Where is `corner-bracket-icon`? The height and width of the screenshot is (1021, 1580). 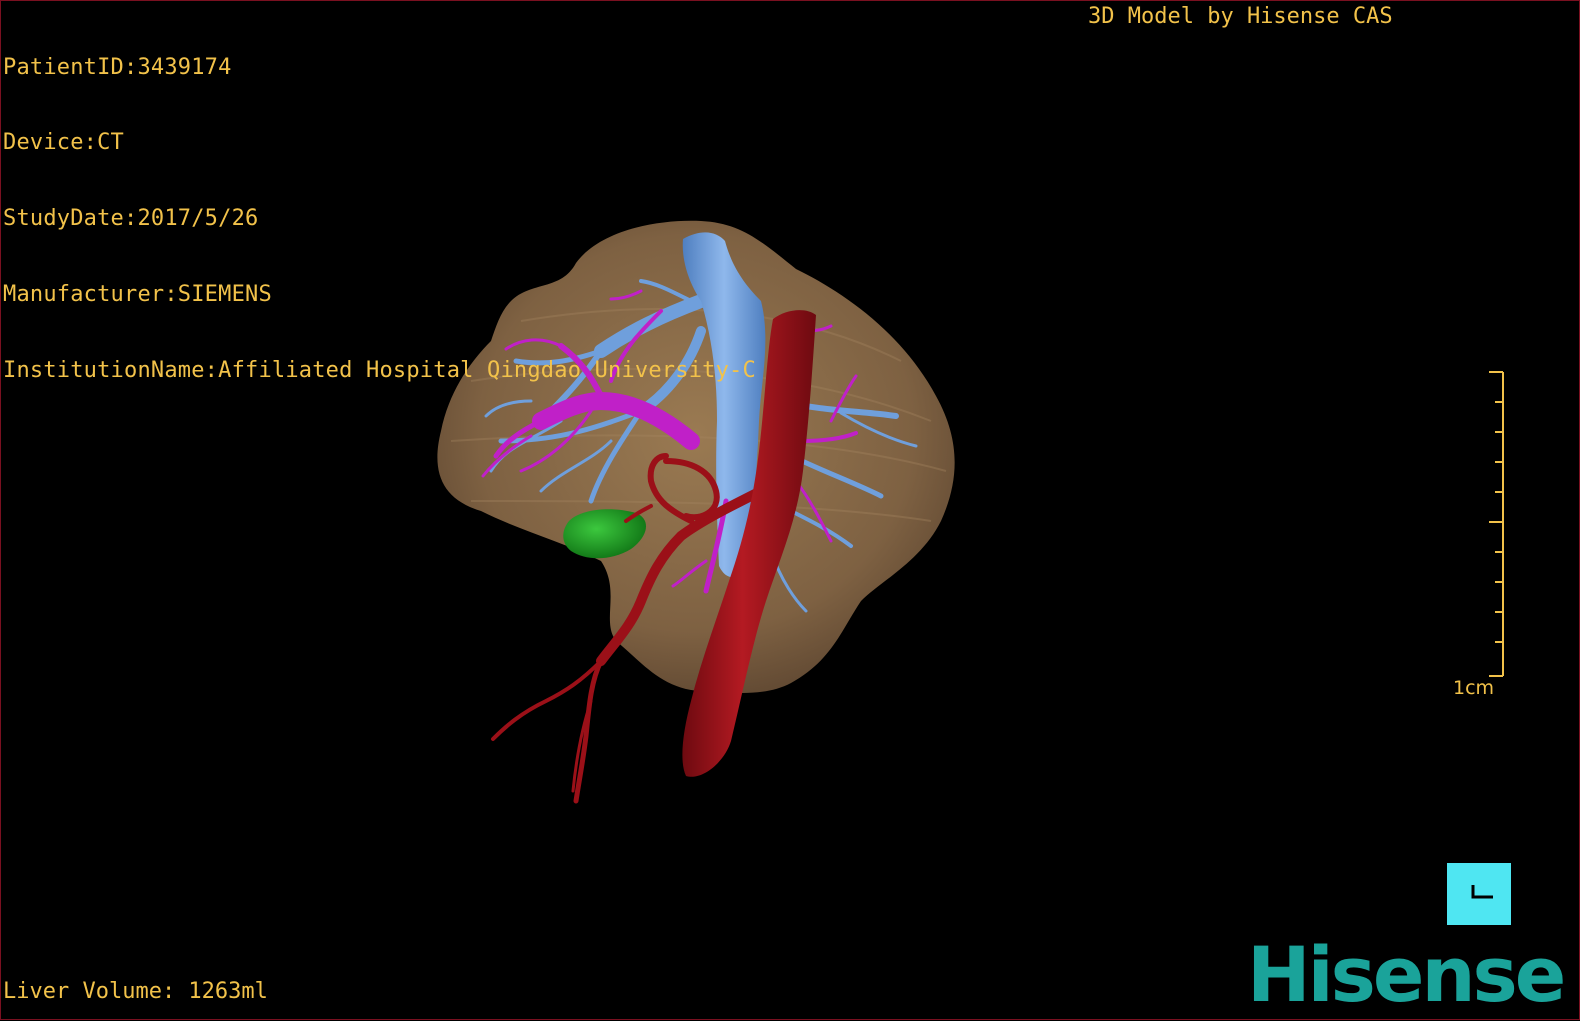 corner-bracket-icon is located at coordinates (1482, 892).